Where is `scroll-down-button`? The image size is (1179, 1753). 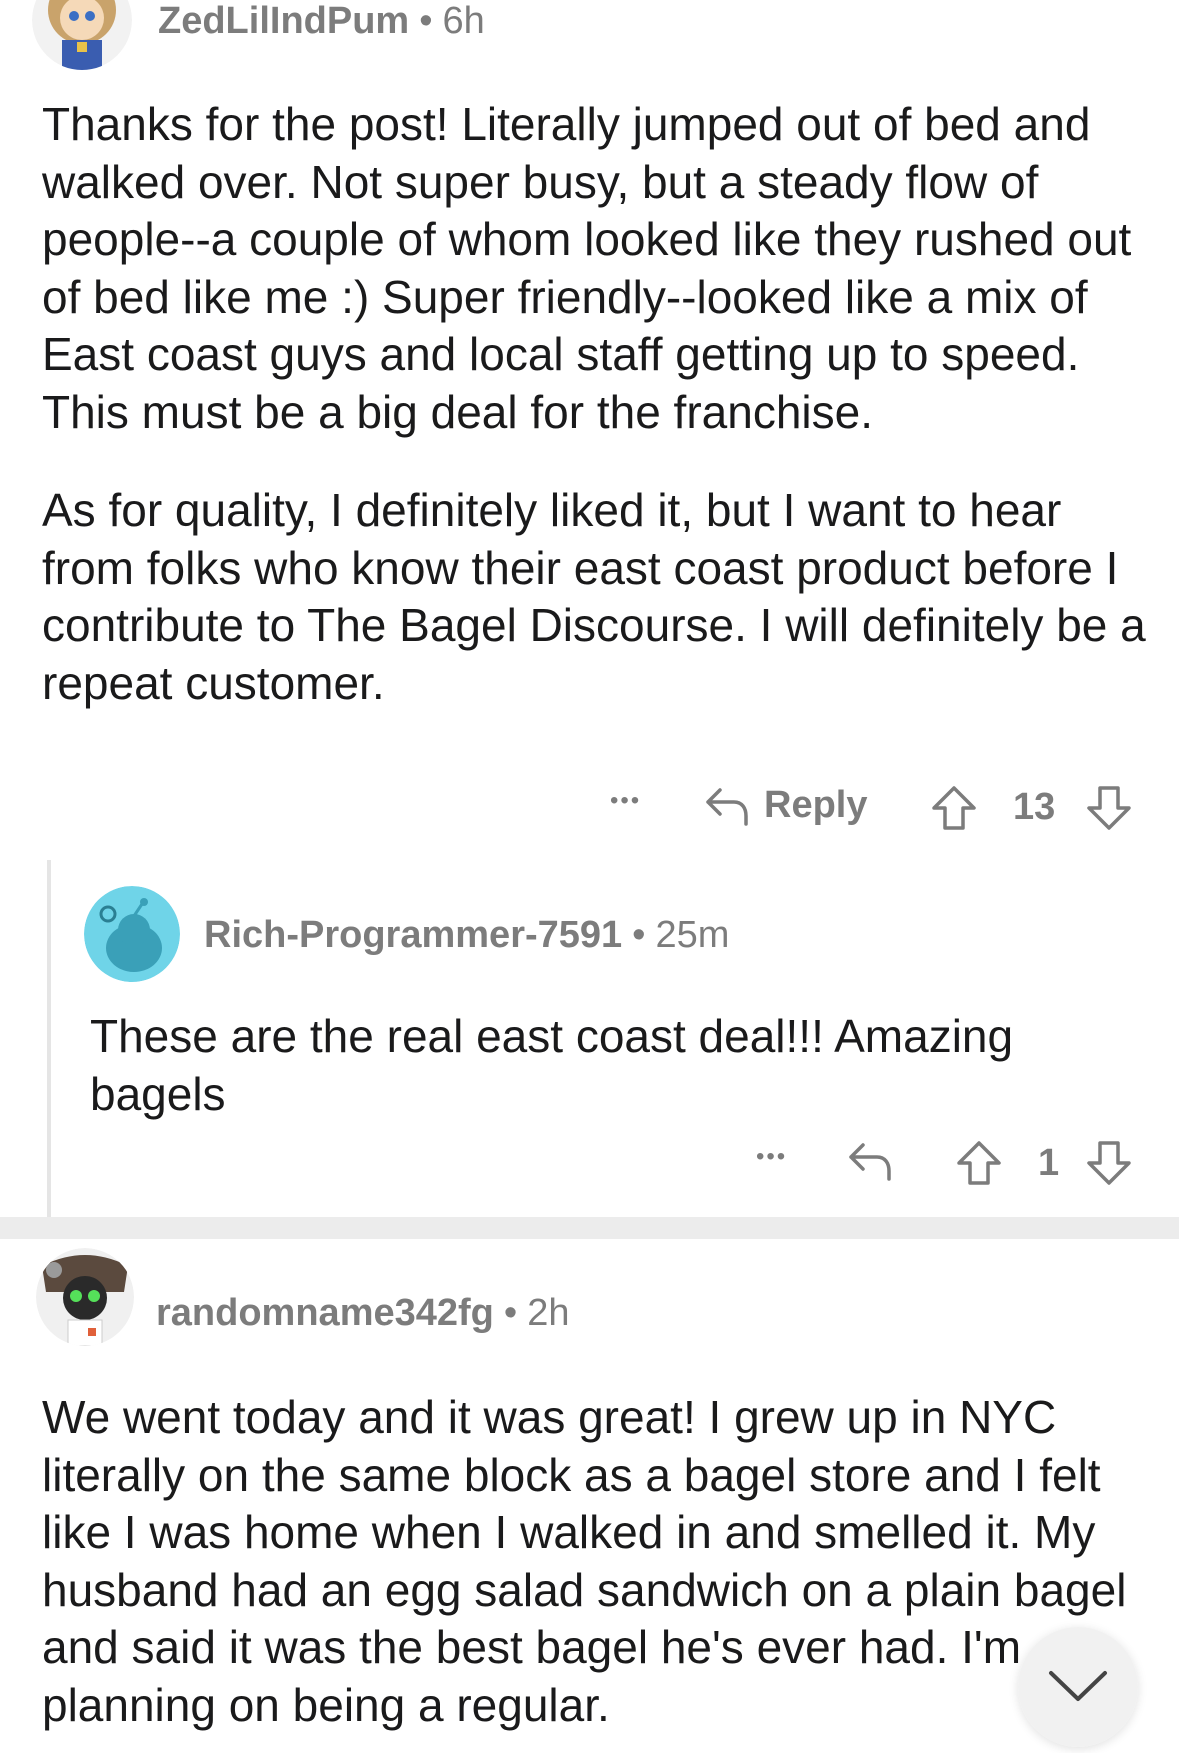 scroll-down-button is located at coordinates (1078, 1687).